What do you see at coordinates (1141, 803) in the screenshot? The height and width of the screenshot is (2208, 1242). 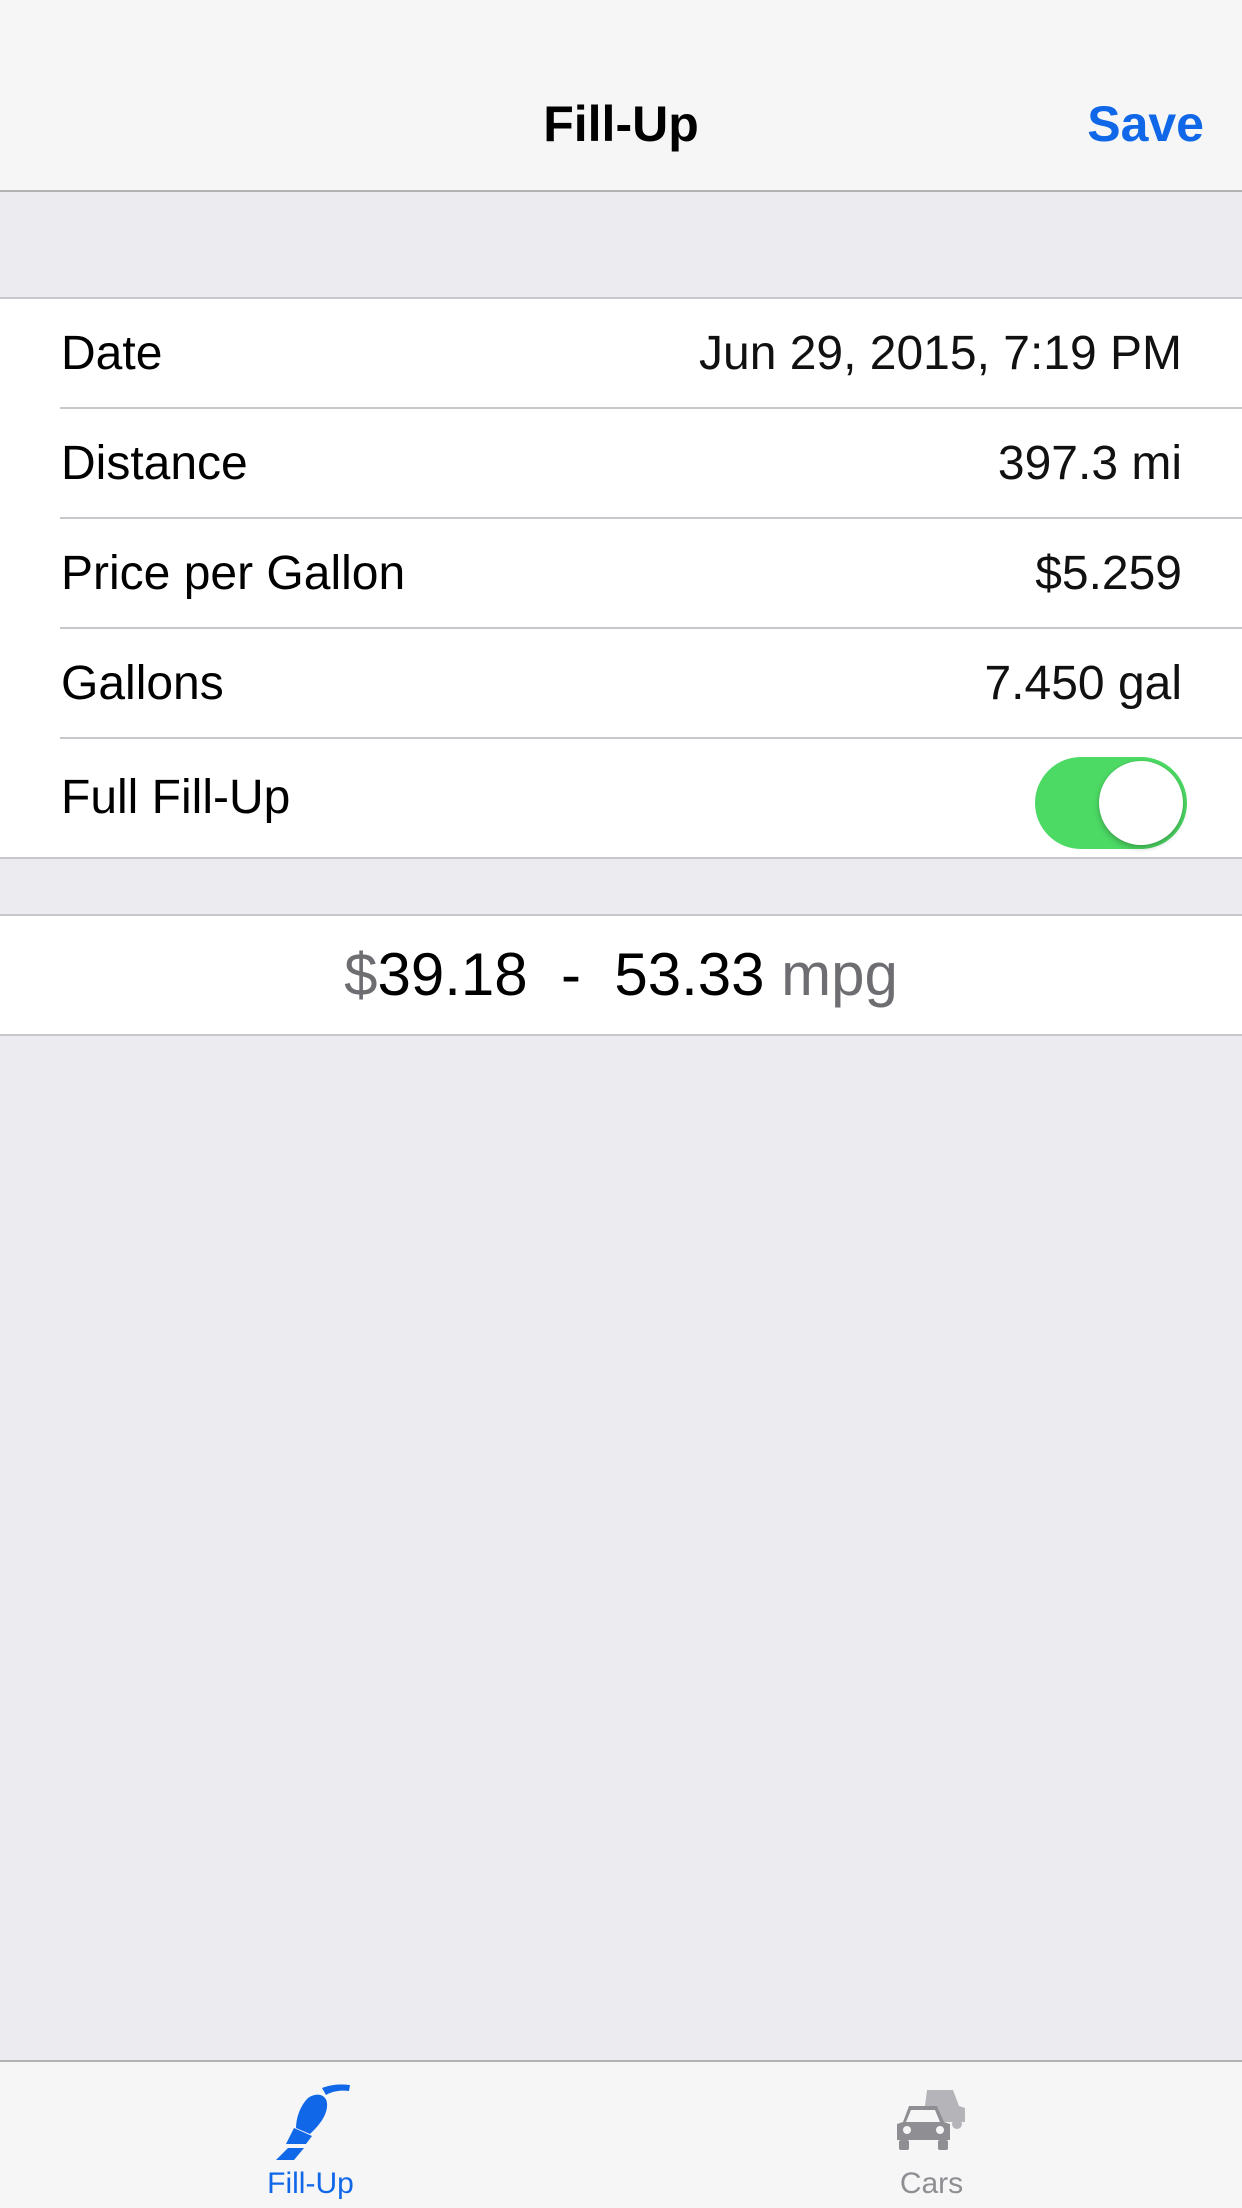 I see `toggle-knob` at bounding box center [1141, 803].